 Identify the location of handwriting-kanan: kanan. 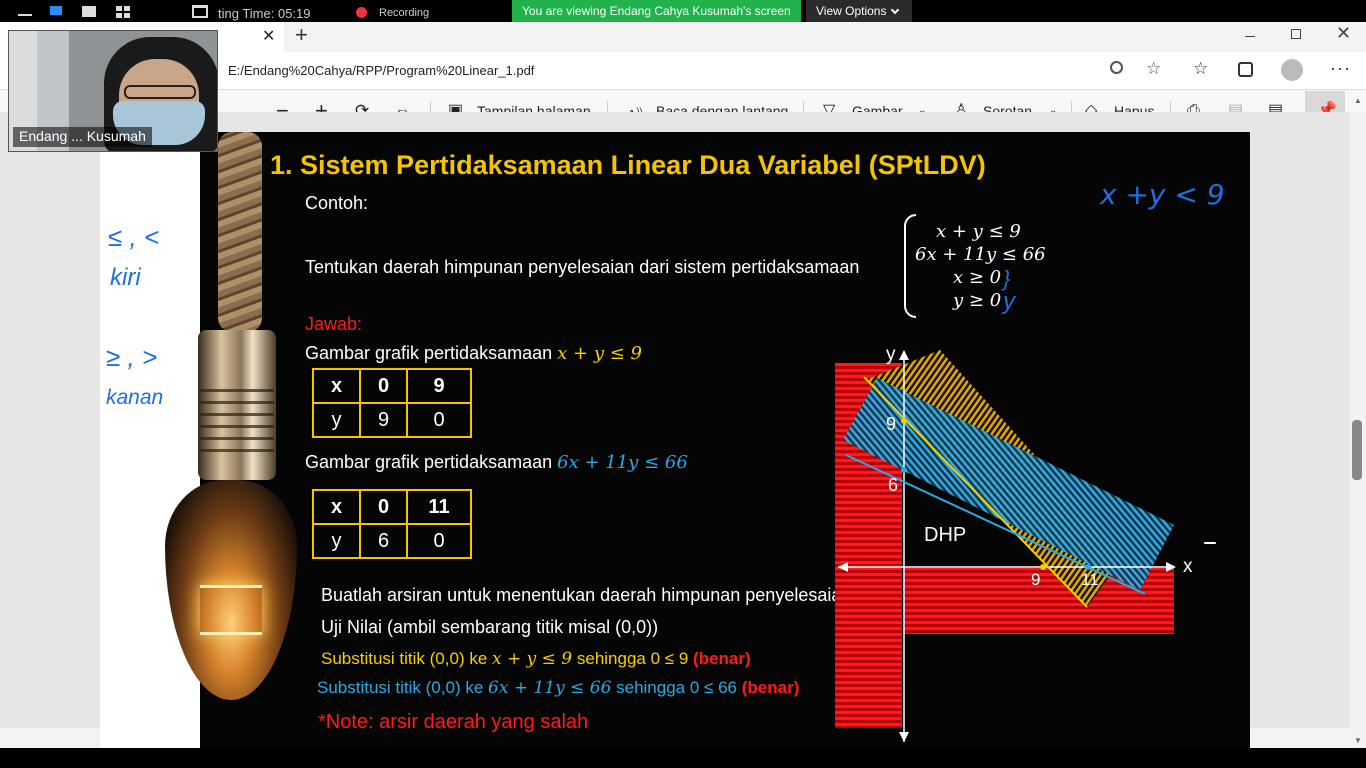
(135, 397).